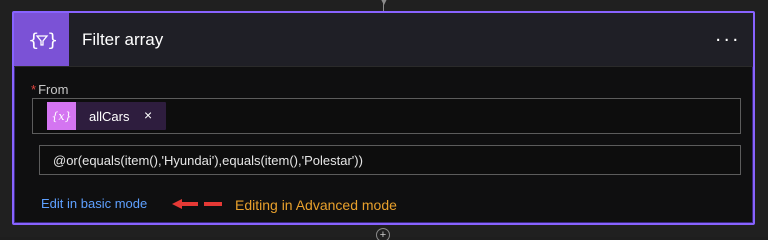  I want to click on from-label: * From, so click(49, 89).